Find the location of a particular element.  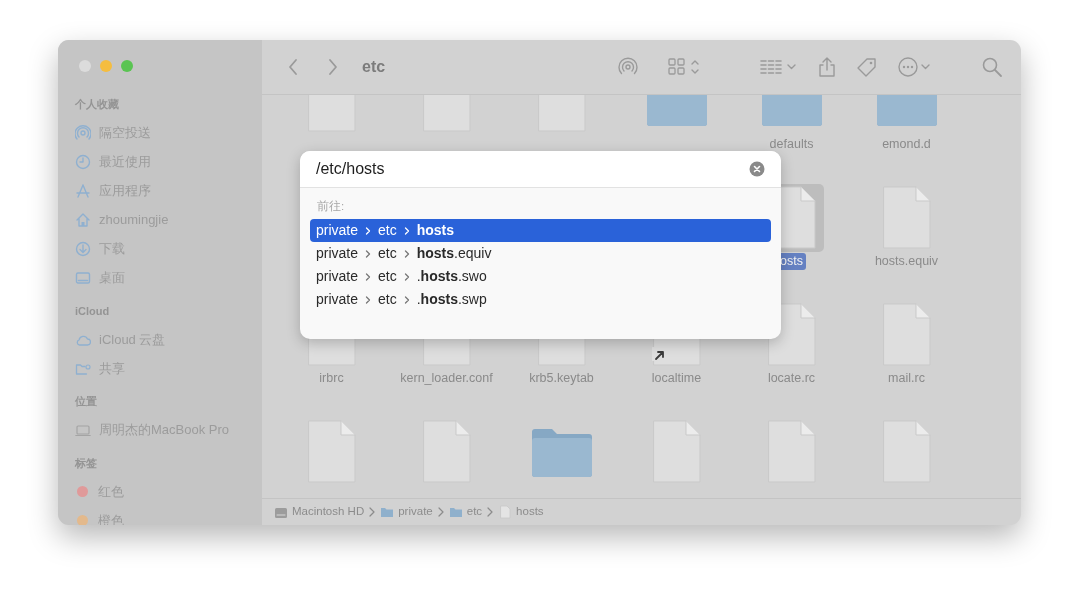

more-options-icon is located at coordinates (914, 67).